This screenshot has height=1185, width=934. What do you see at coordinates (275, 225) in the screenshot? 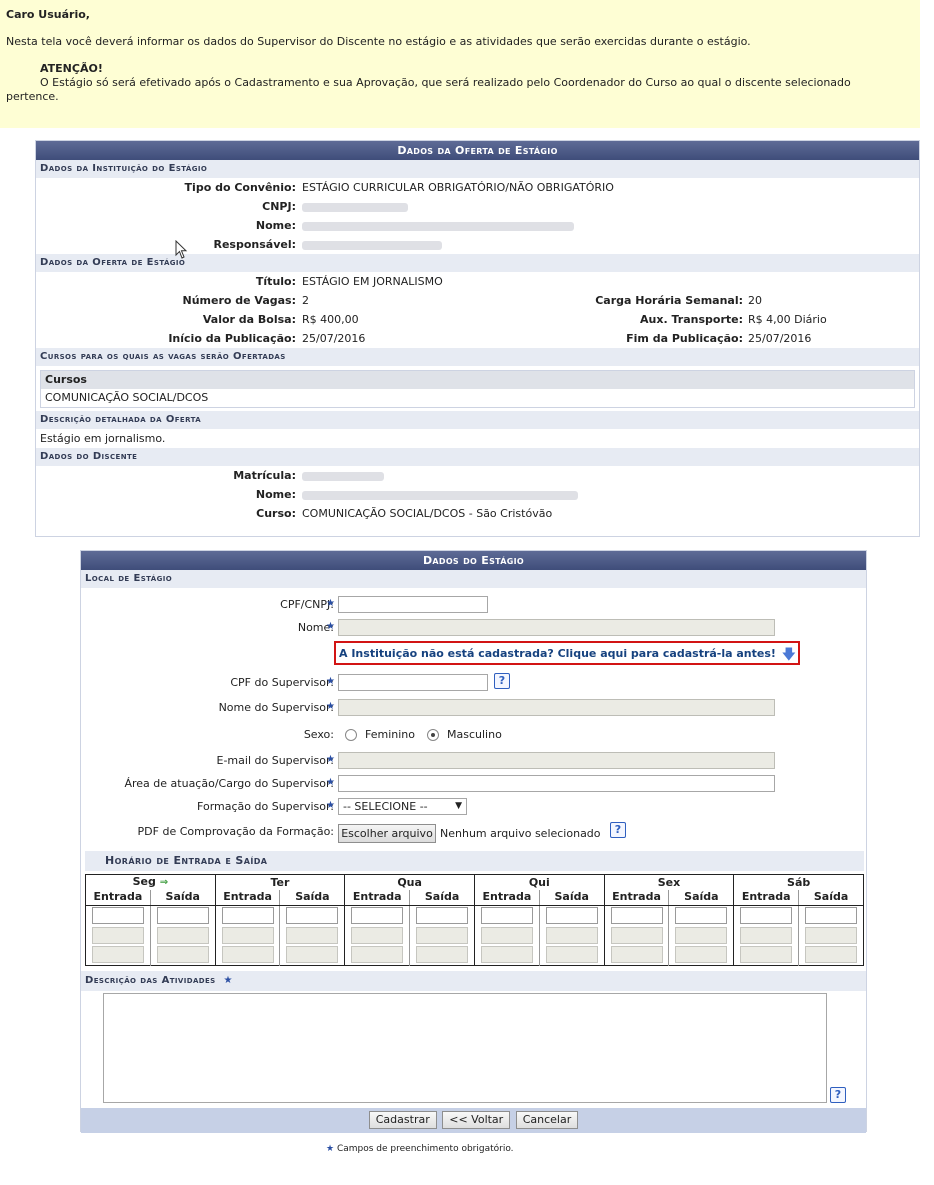
I see `nome-label: Nome:` at bounding box center [275, 225].